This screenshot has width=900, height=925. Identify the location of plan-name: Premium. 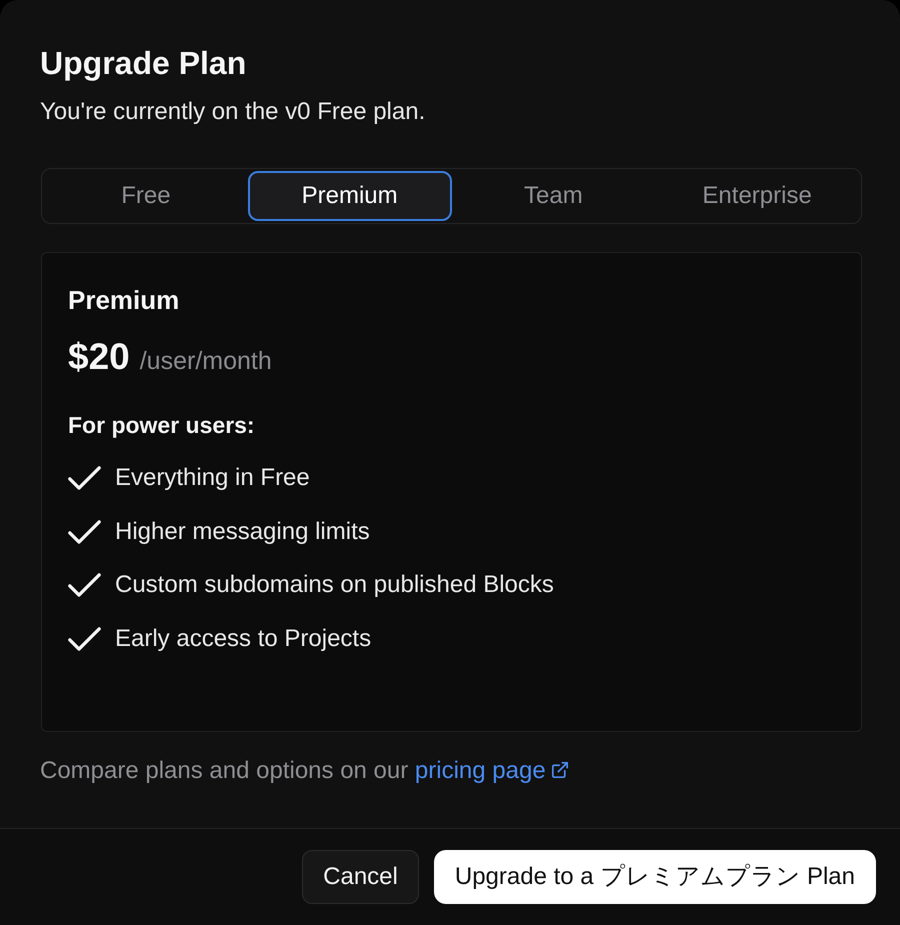
(124, 300).